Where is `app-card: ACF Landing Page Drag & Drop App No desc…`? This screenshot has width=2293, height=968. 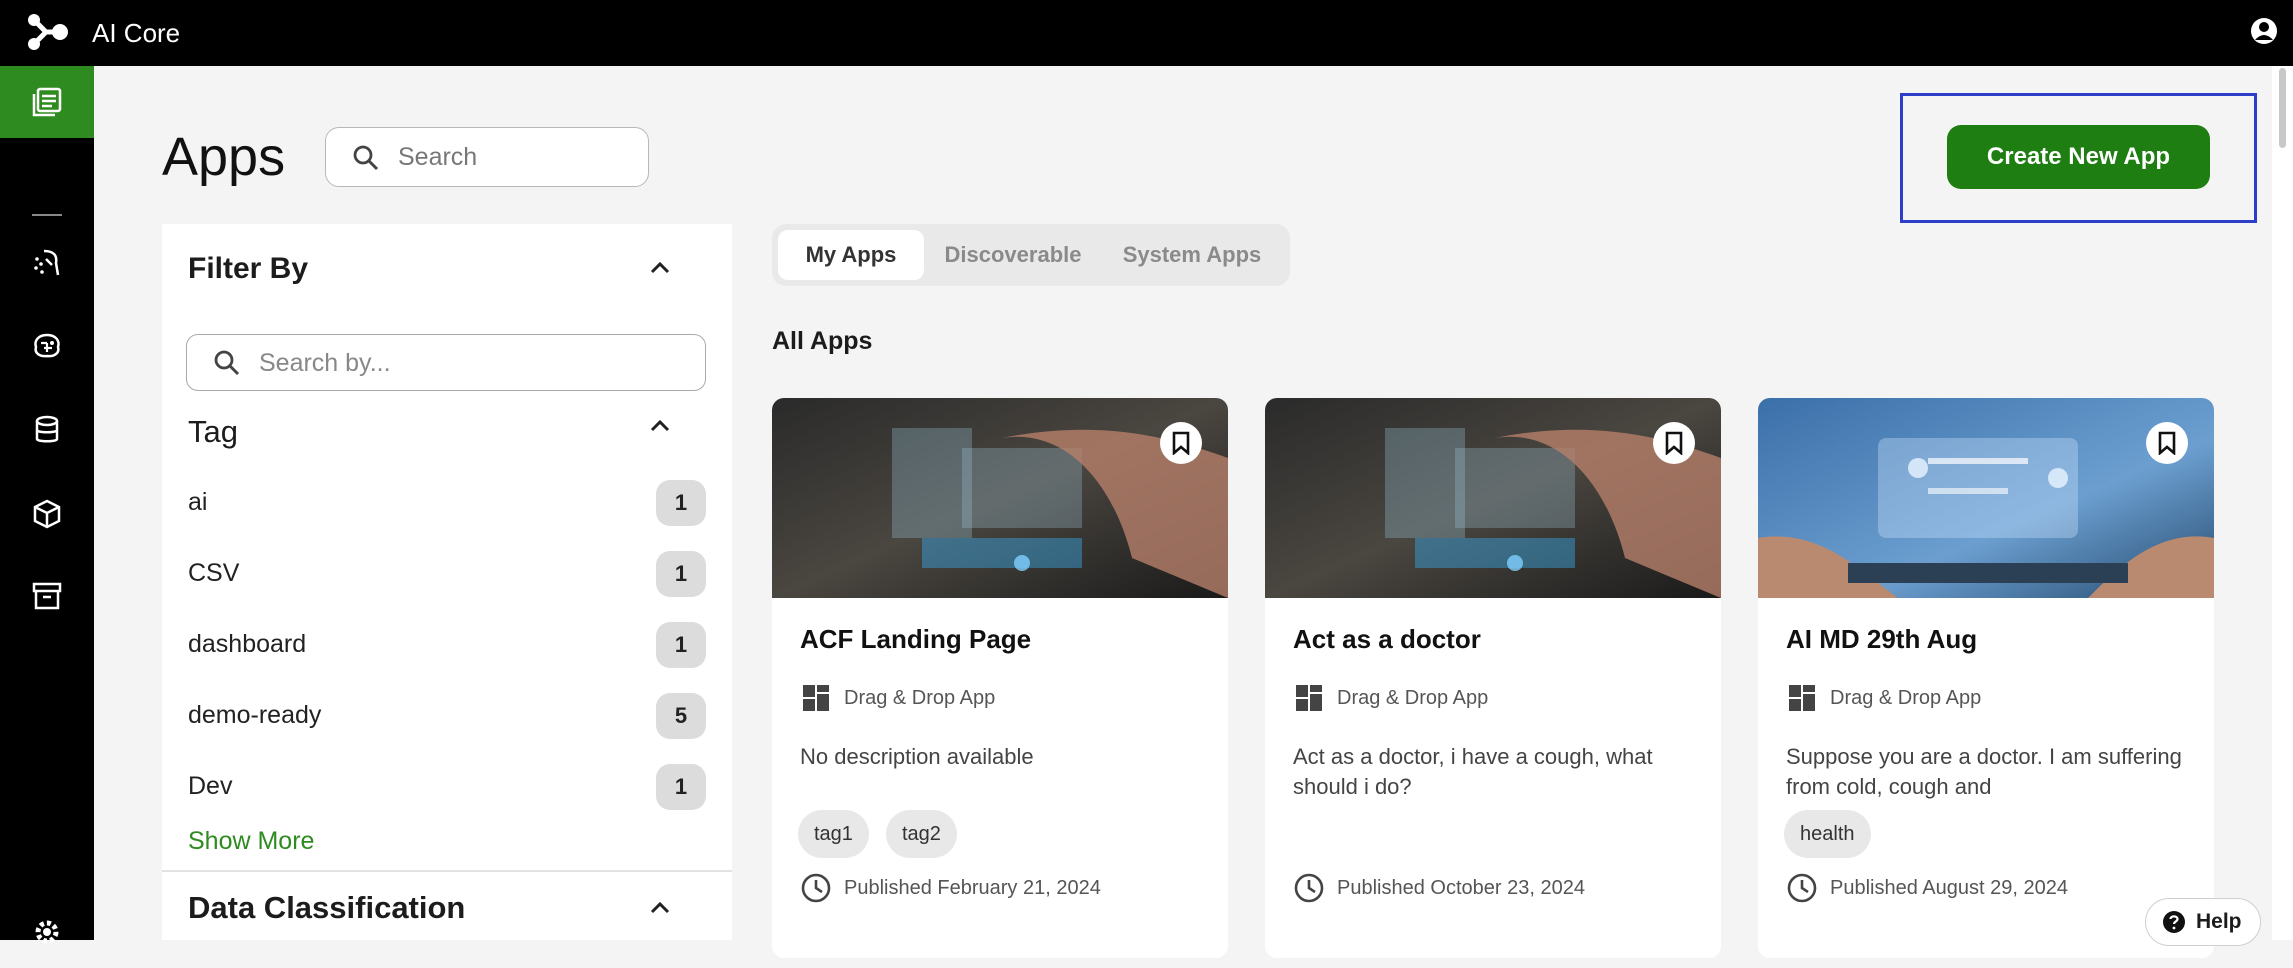 app-card: ACF Landing Page Drag & Drop App No desc… is located at coordinates (1000, 678).